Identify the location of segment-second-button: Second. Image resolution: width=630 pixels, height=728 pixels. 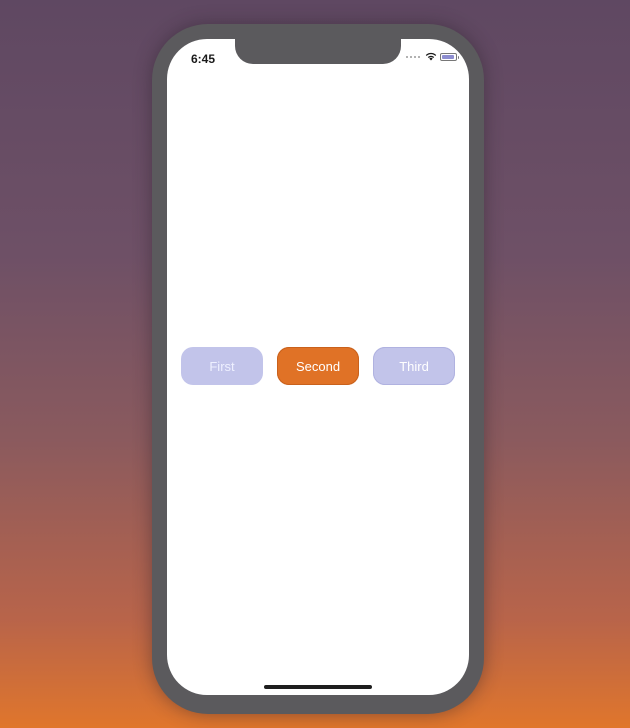
(318, 366).